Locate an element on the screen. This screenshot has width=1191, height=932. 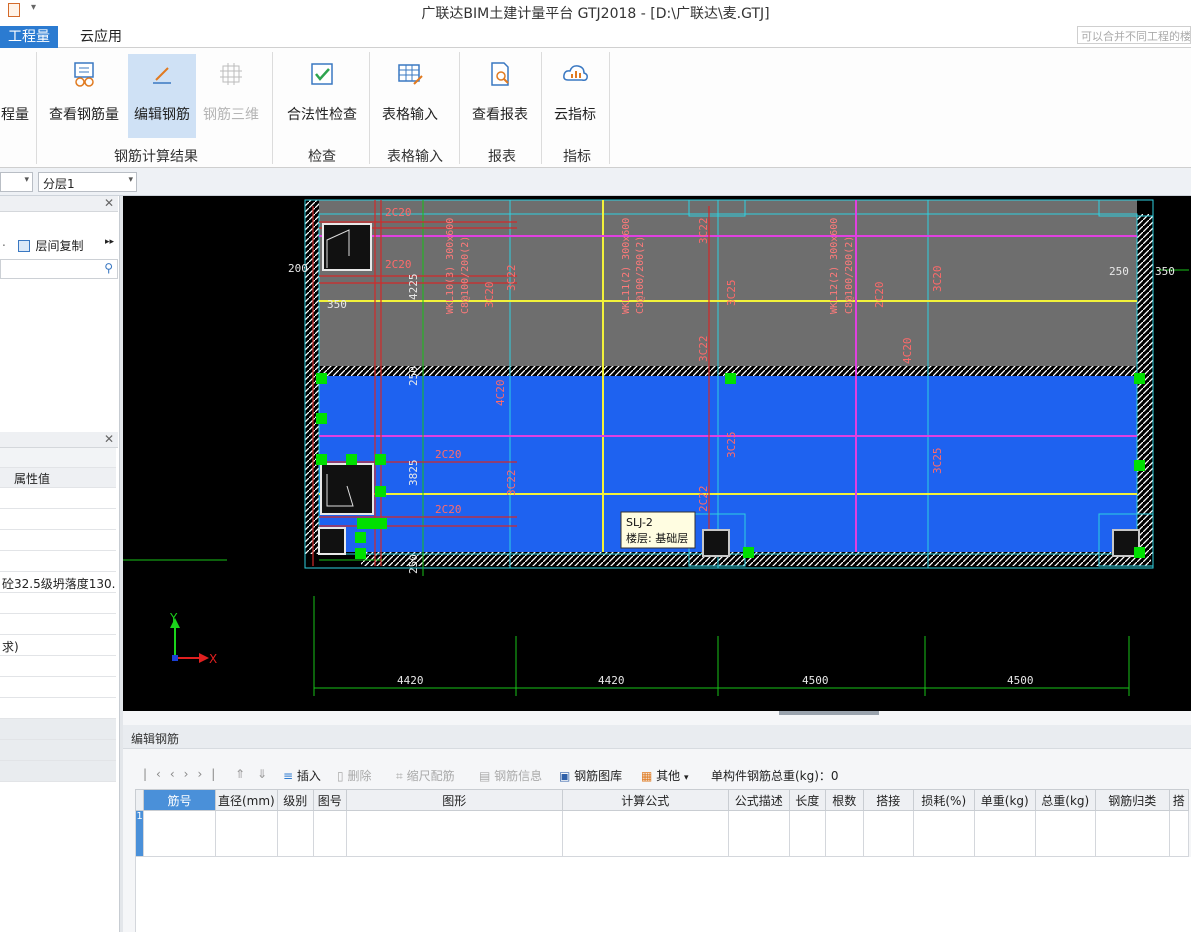
view-report-button: 查看报表 is located at coordinates (500, 96).